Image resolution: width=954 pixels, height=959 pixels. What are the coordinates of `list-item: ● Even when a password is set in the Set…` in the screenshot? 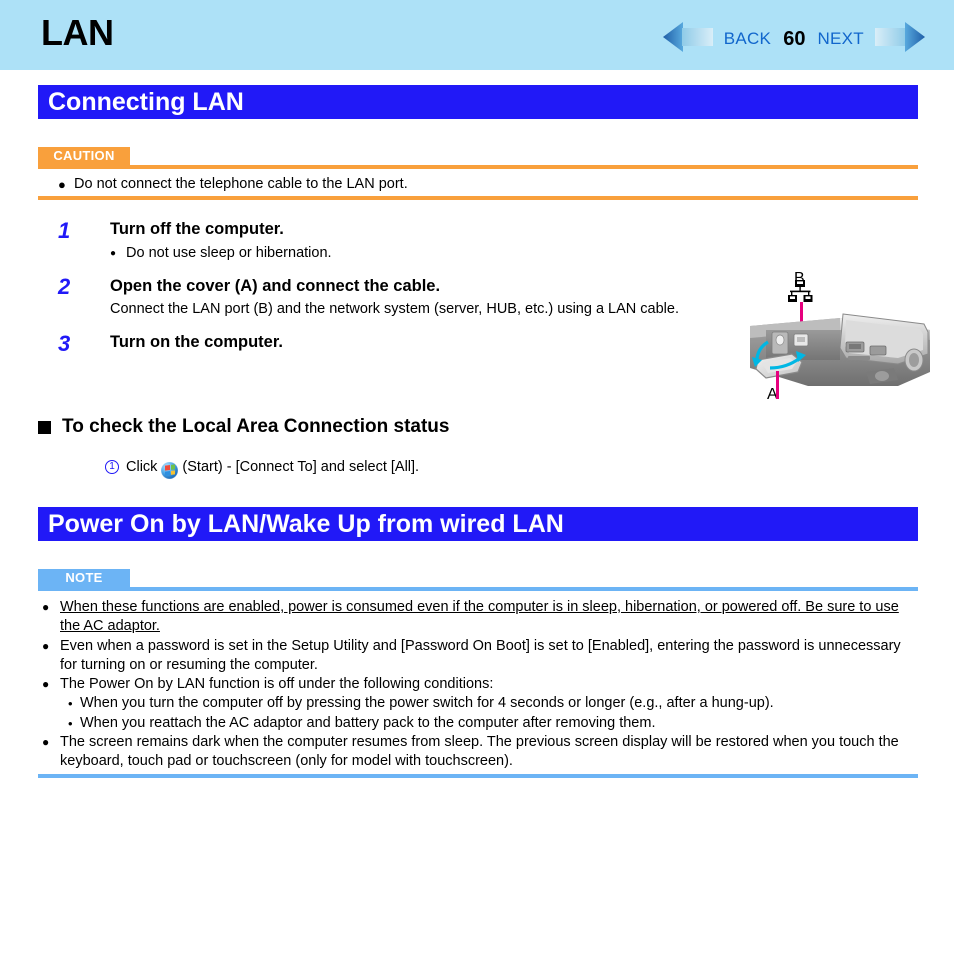 It's located at (478, 656).